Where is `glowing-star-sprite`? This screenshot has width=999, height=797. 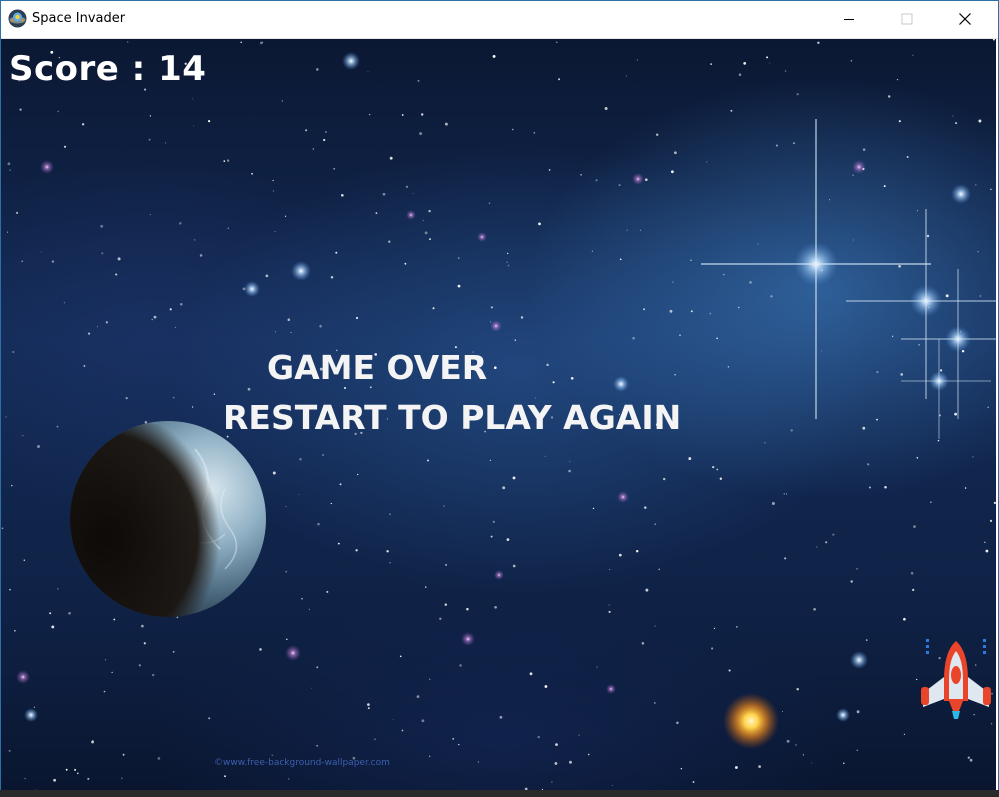 glowing-star-sprite is located at coordinates (751, 721).